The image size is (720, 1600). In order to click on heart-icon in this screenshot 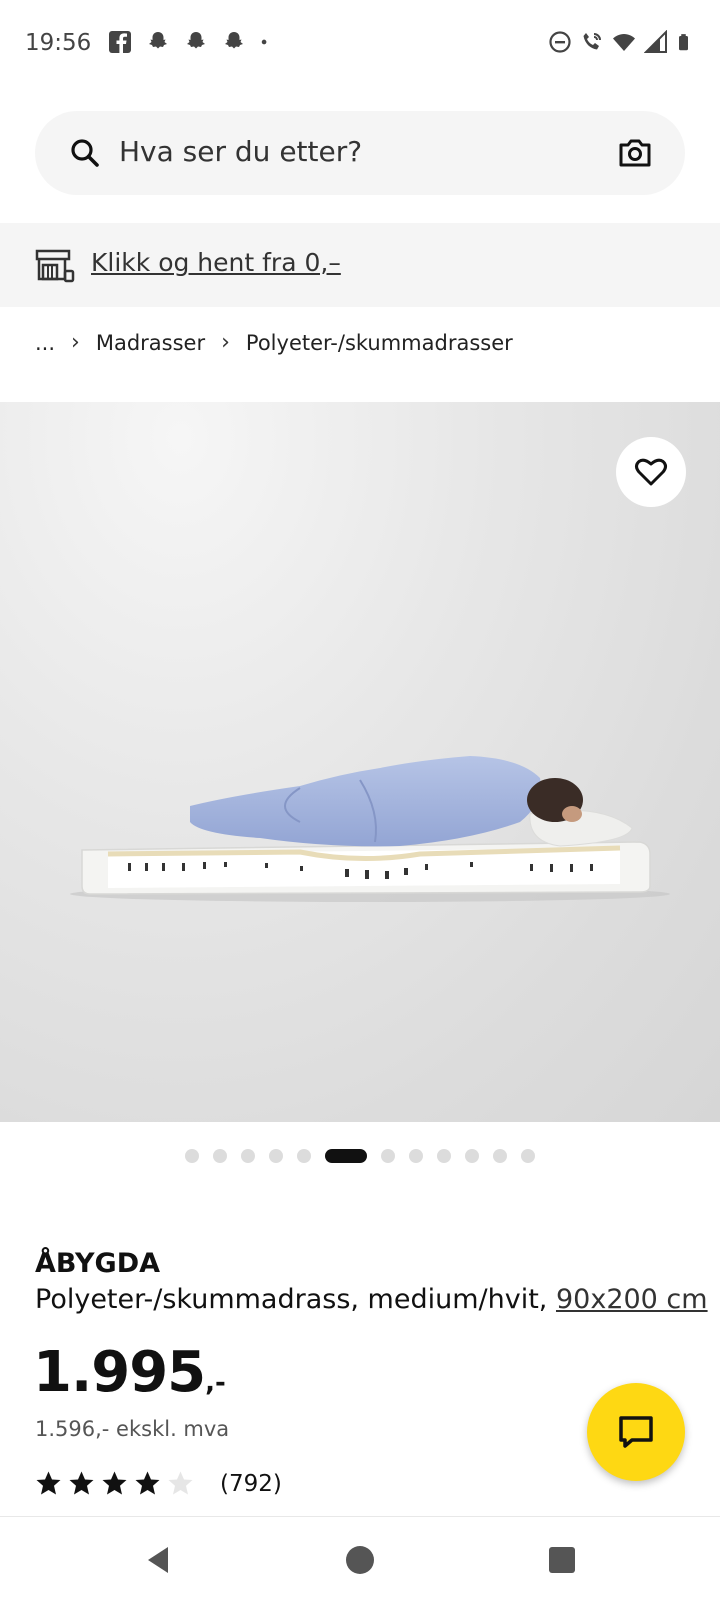, I will do `click(651, 472)`.